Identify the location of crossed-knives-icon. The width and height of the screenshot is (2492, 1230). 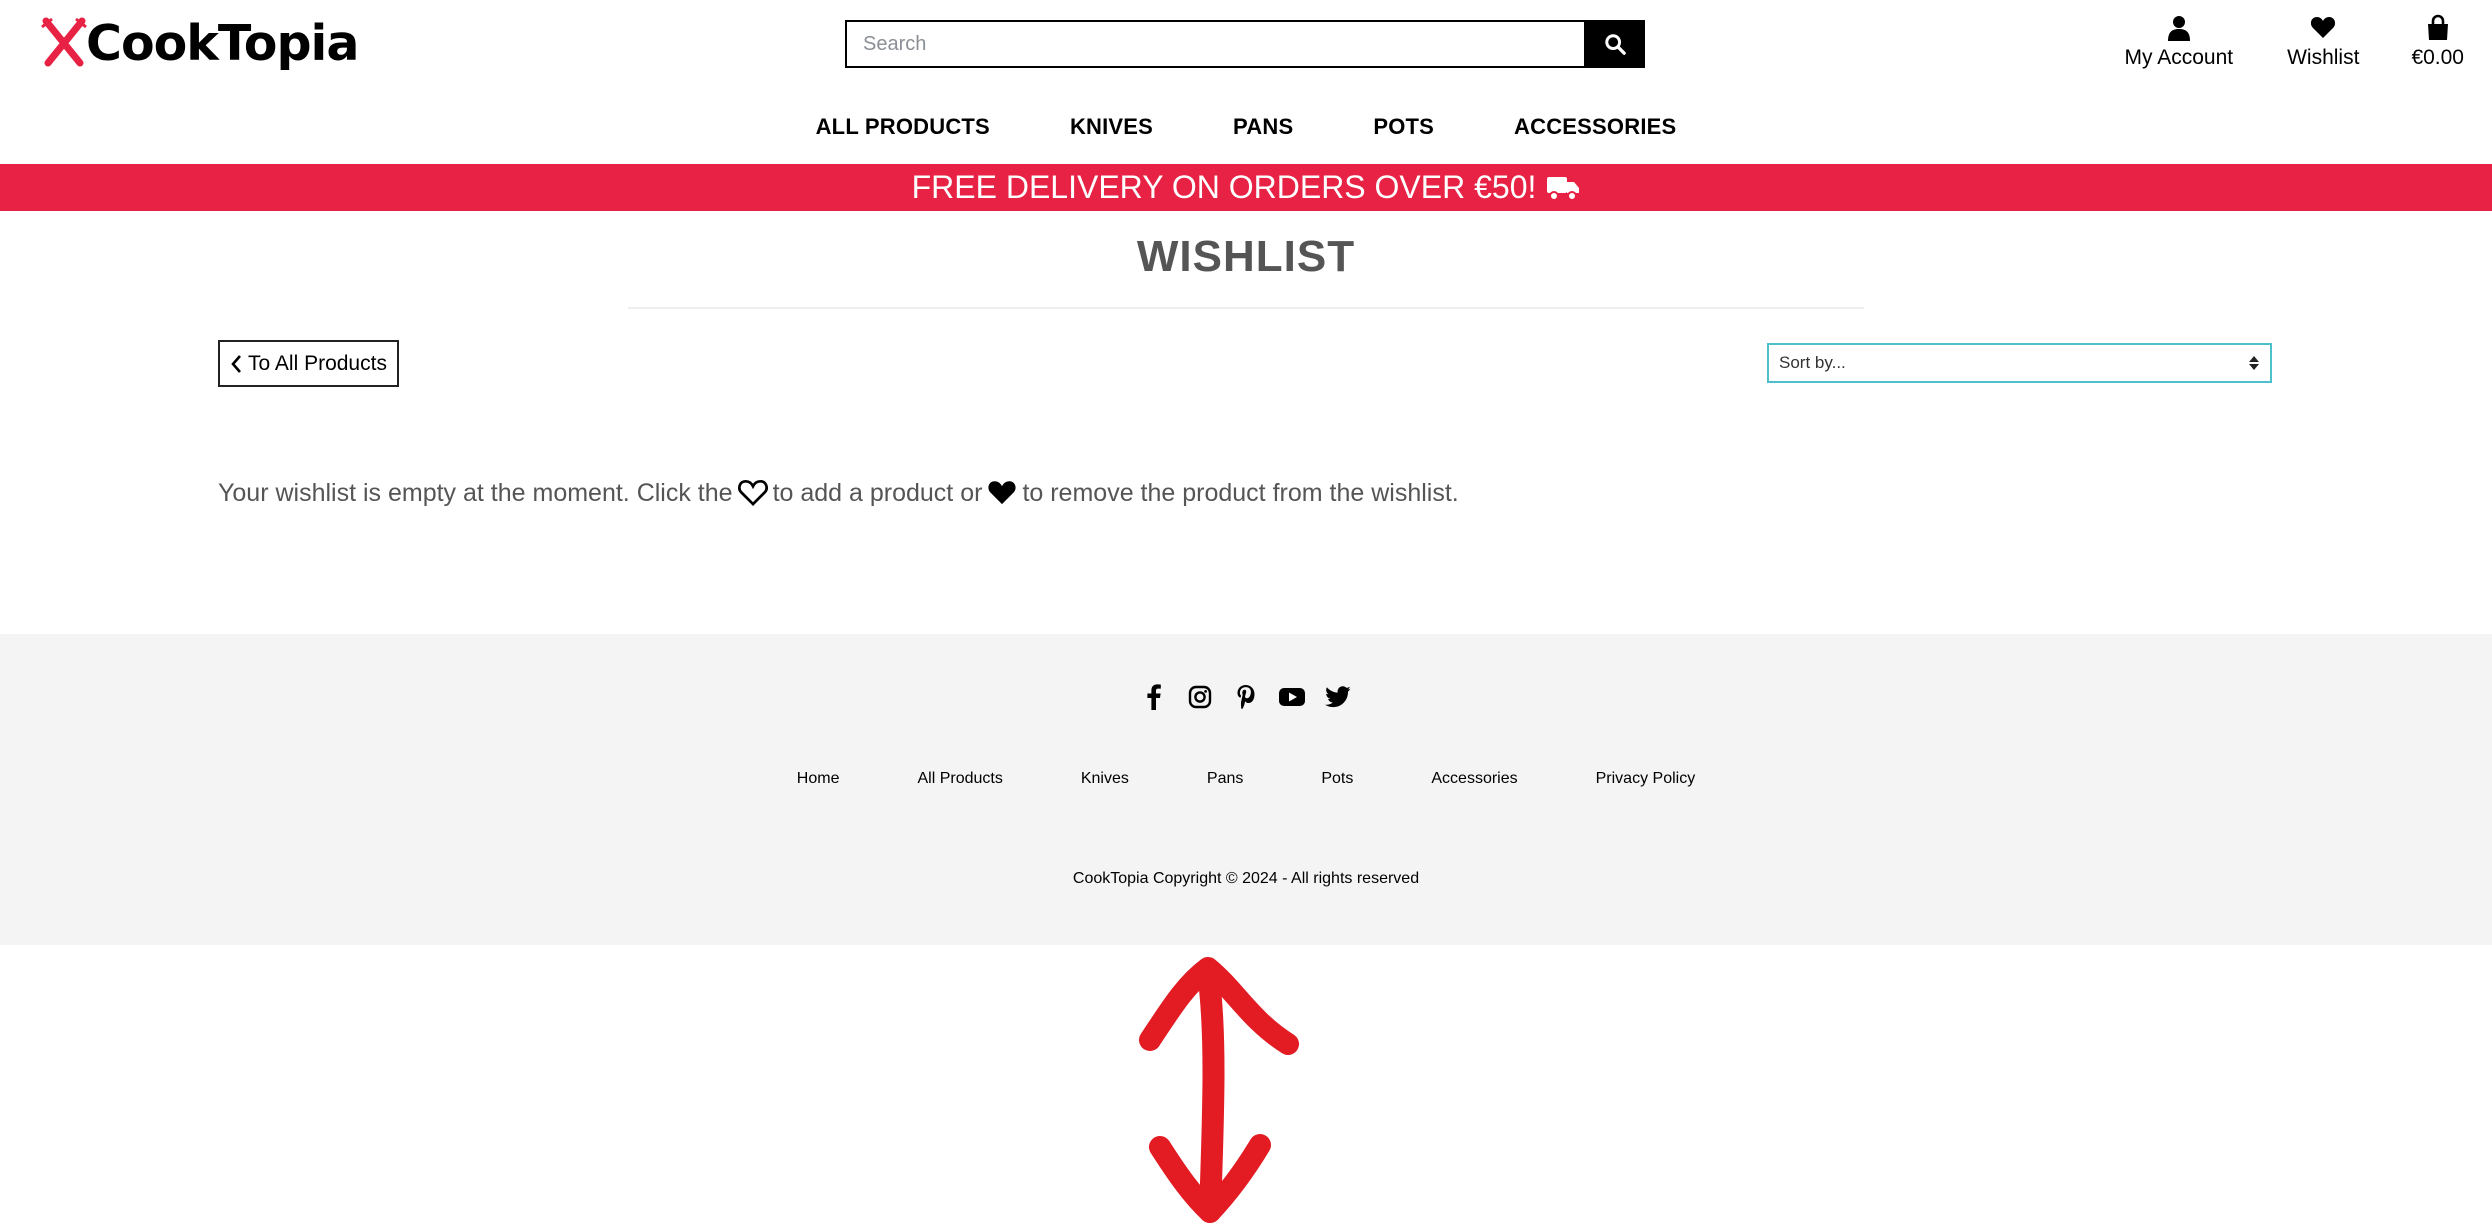
(64, 42).